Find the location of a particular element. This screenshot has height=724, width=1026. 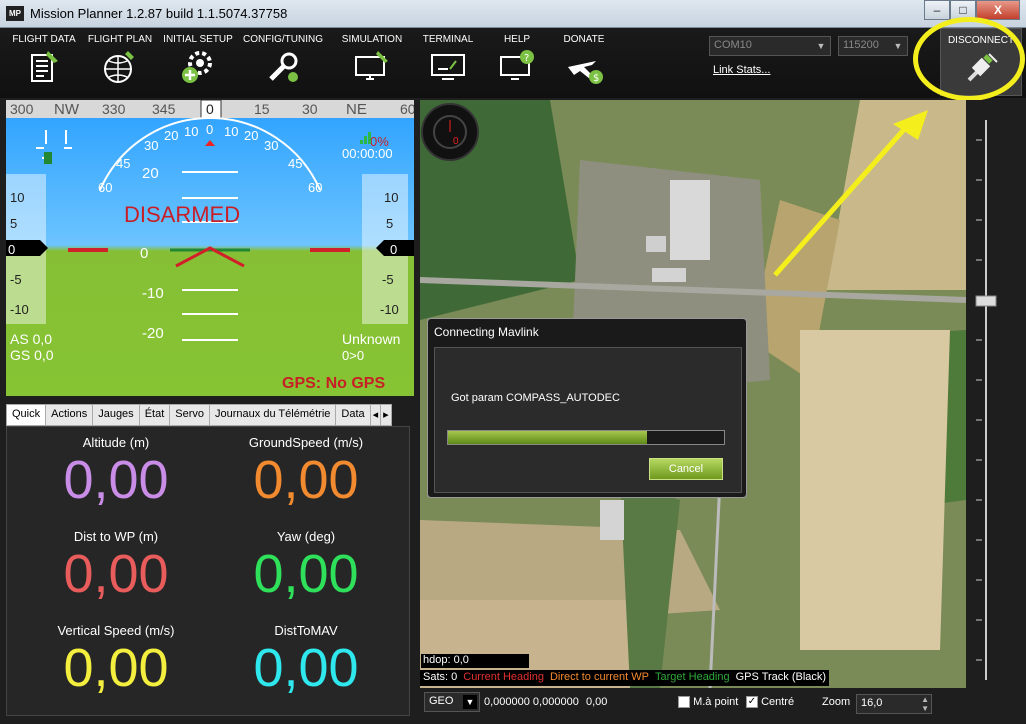

center-label: Centré is located at coordinates (778, 702).